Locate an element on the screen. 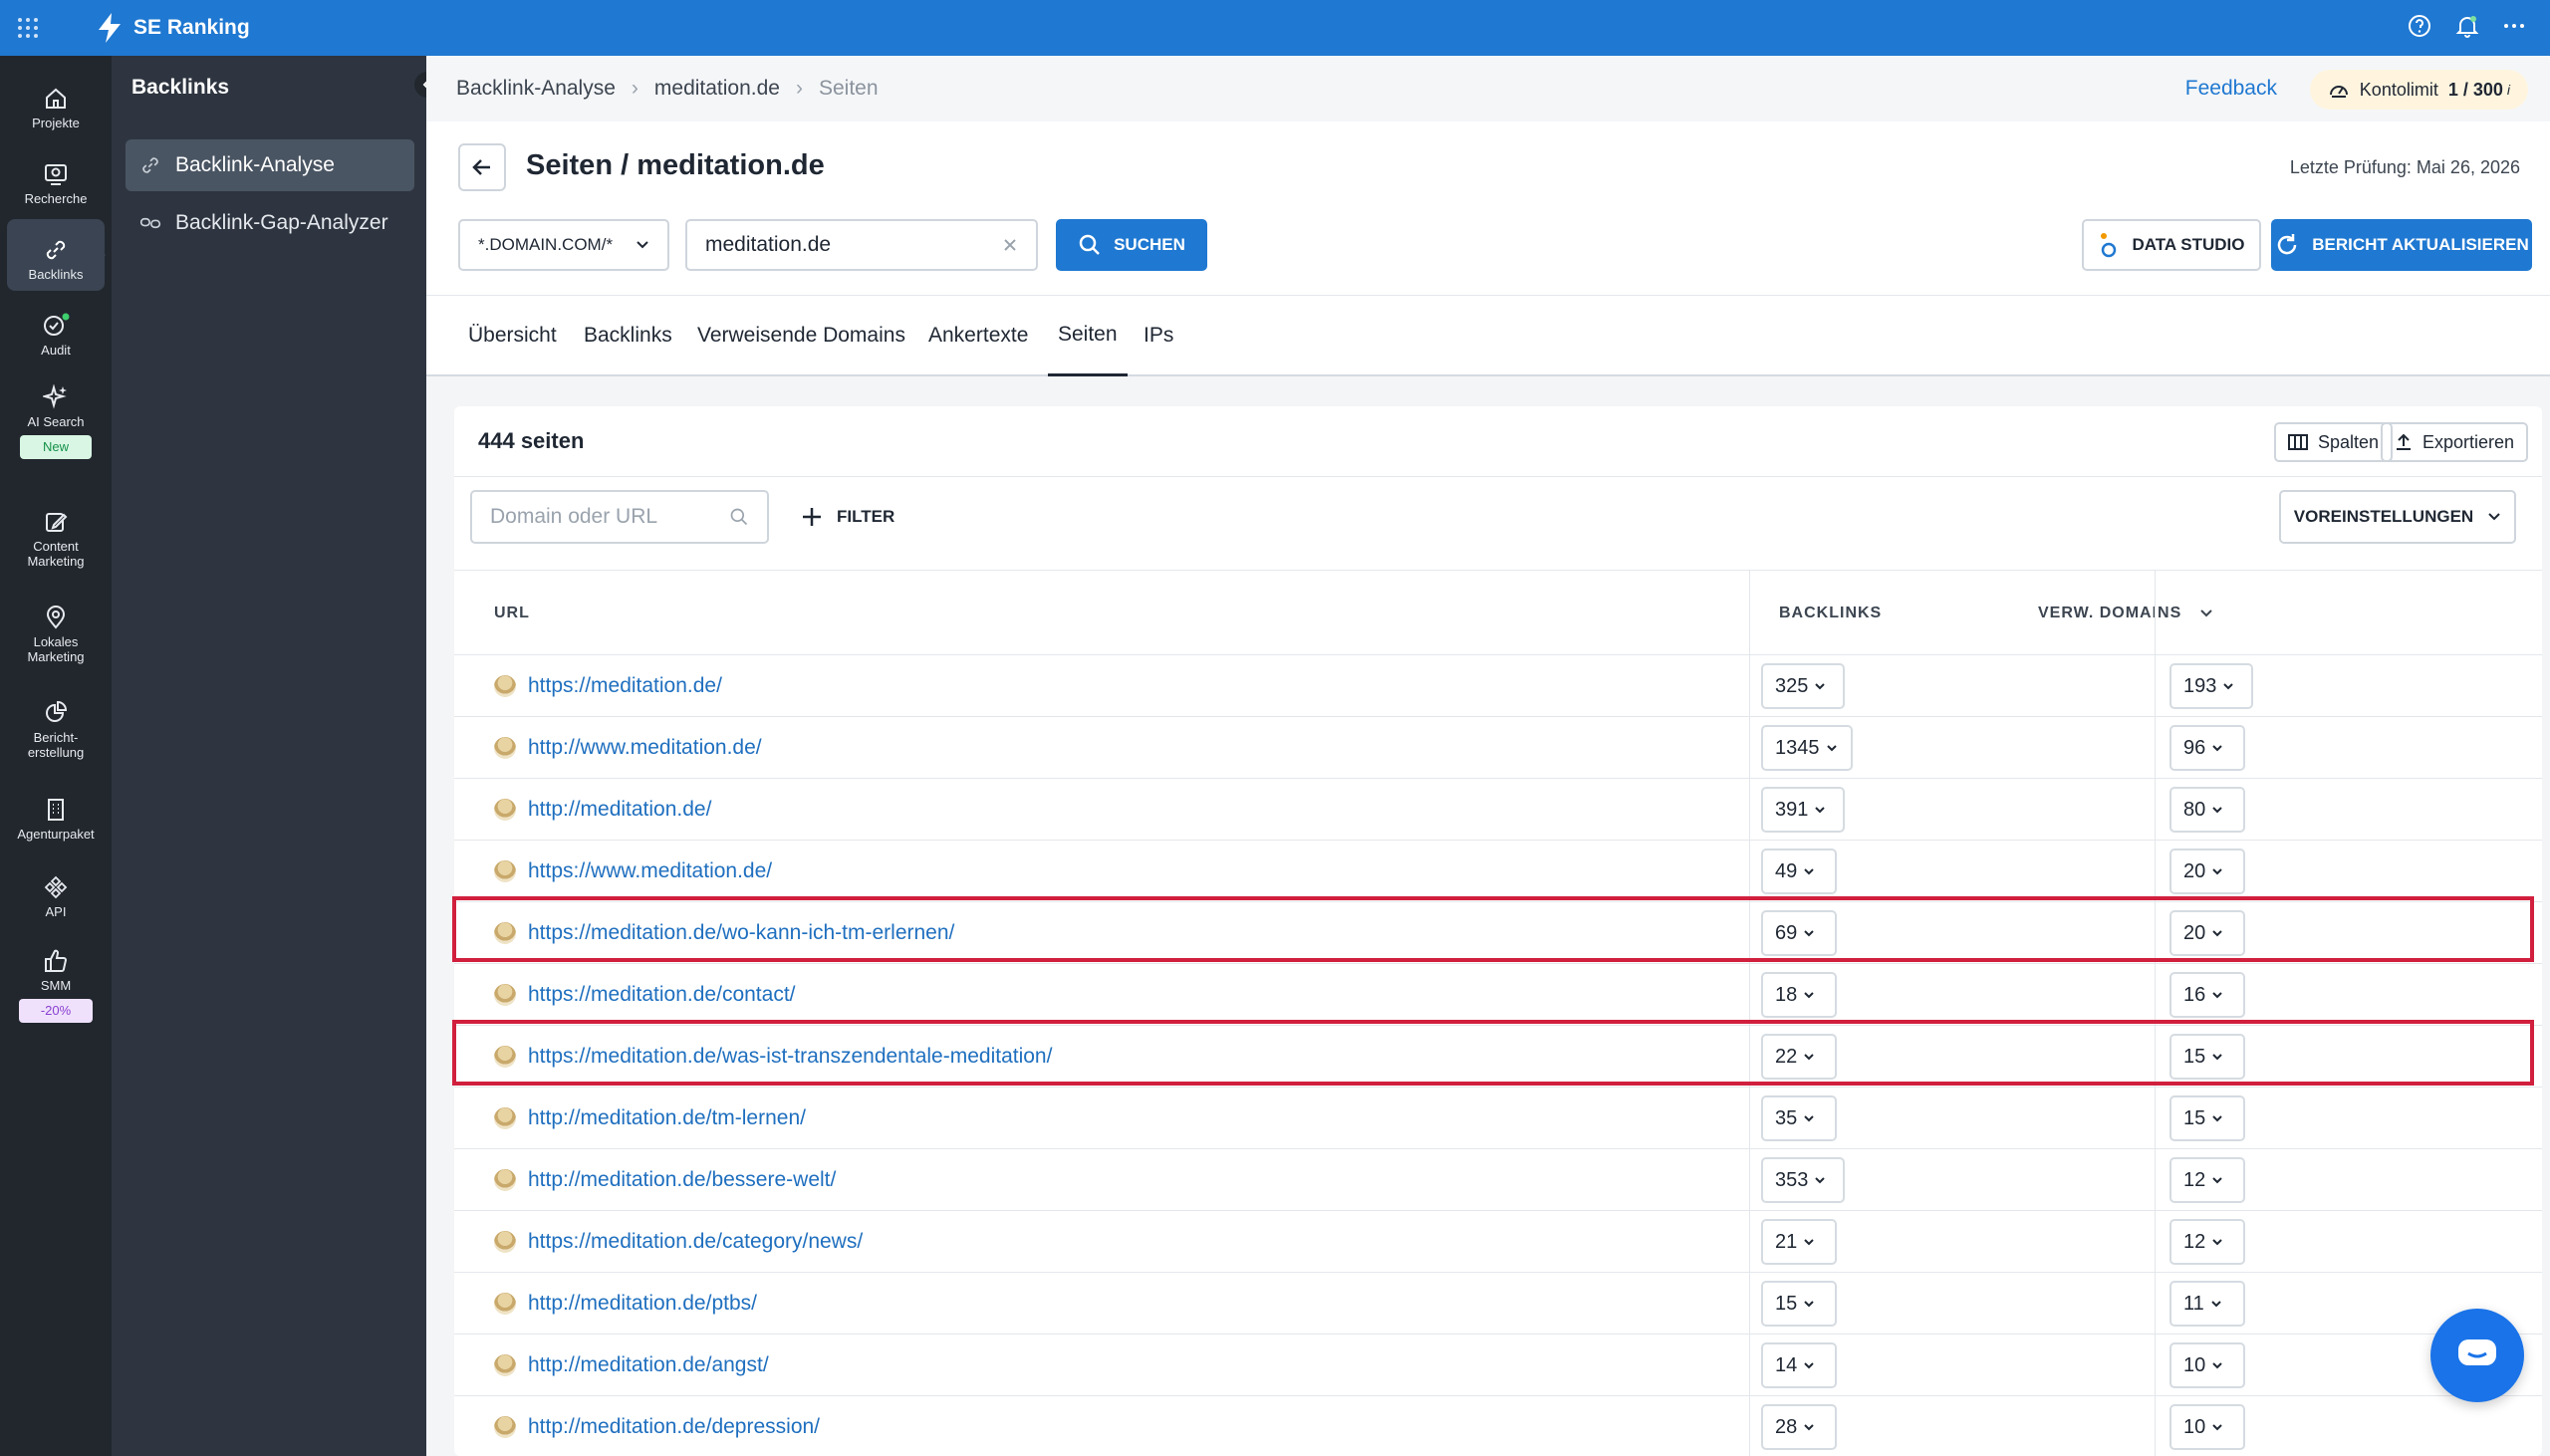 The width and height of the screenshot is (2550, 1456). page-url-link: http://www.meditation.de/ is located at coordinates (645, 748).